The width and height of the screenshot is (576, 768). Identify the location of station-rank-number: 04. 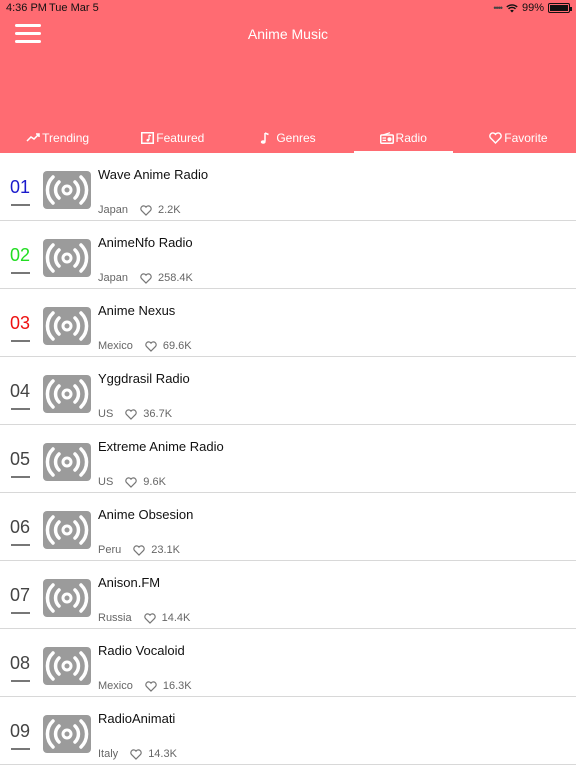
(20, 391).